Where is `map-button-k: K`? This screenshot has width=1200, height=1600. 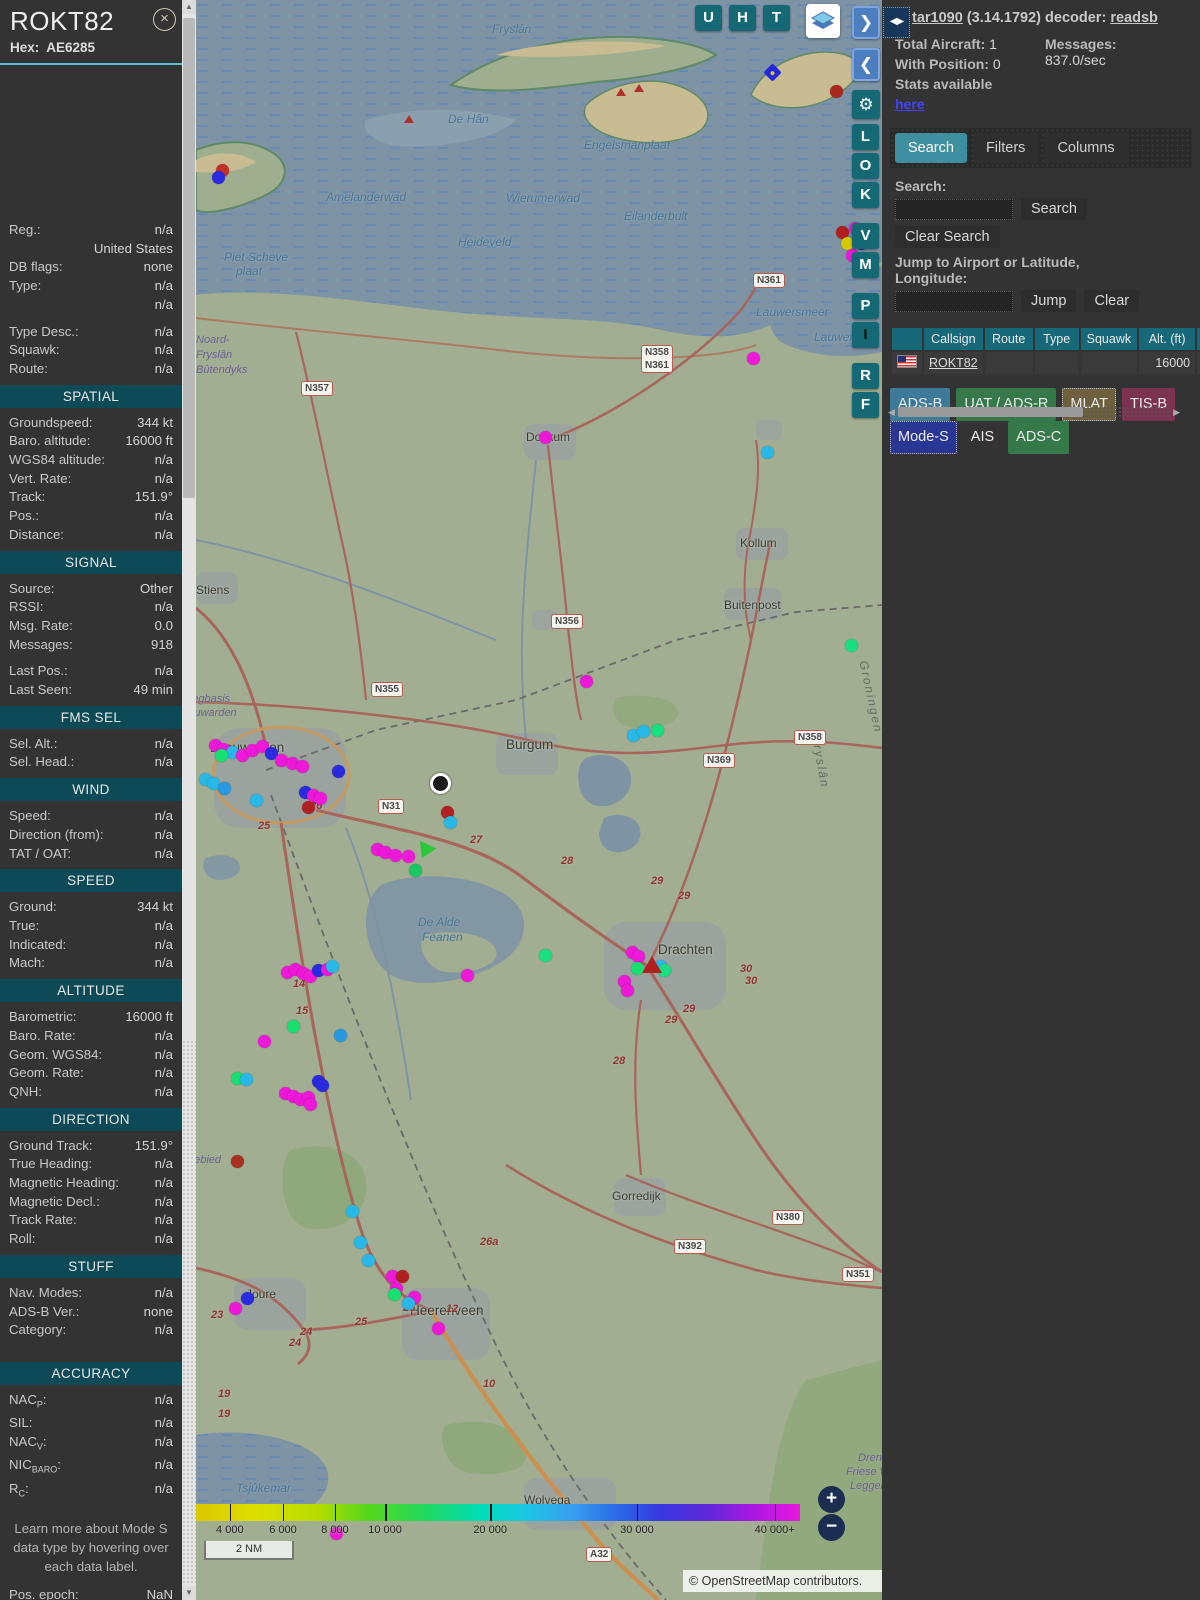 map-button-k: K is located at coordinates (865, 195).